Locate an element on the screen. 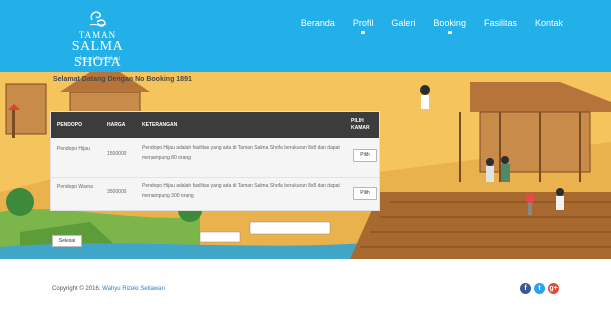  google-plus-icon: g+ is located at coordinates (553, 288).